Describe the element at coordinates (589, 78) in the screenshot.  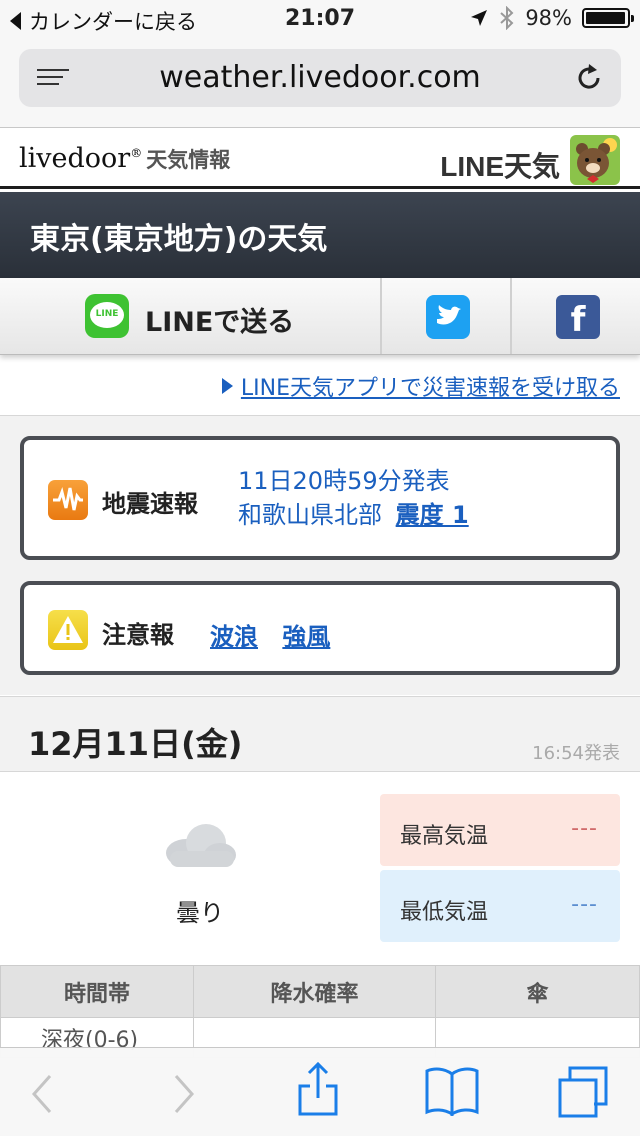
I see `reload-icon` at that location.